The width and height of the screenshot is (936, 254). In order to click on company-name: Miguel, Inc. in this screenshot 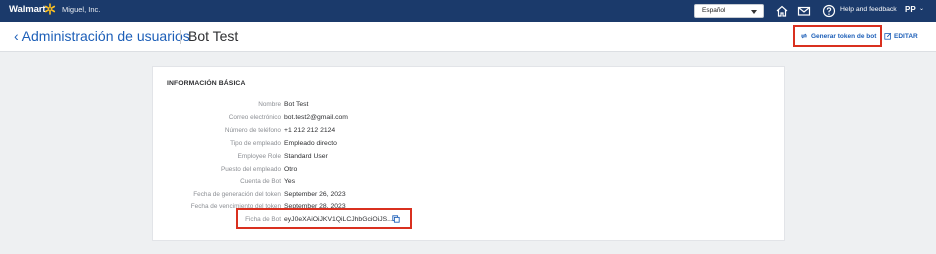, I will do `click(81, 9)`.